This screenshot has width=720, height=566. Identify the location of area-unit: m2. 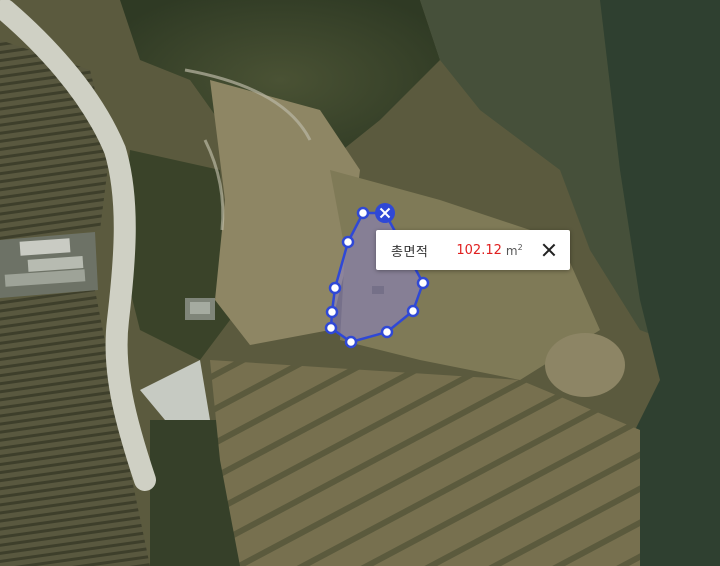
(514, 250).